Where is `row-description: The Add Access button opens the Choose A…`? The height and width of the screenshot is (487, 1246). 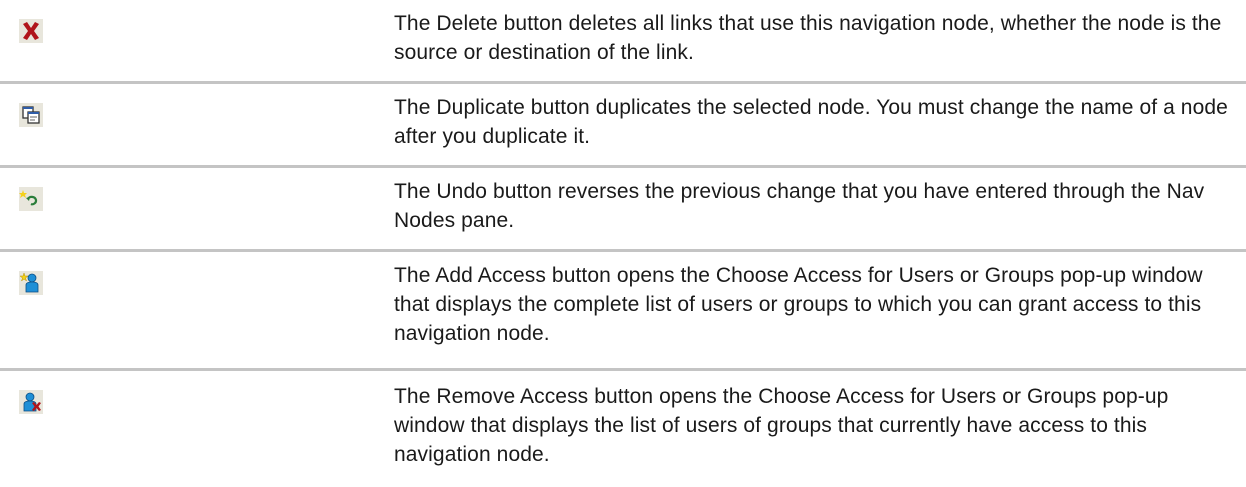
row-description: The Add Access button opens the Choose A… is located at coordinates (798, 304).